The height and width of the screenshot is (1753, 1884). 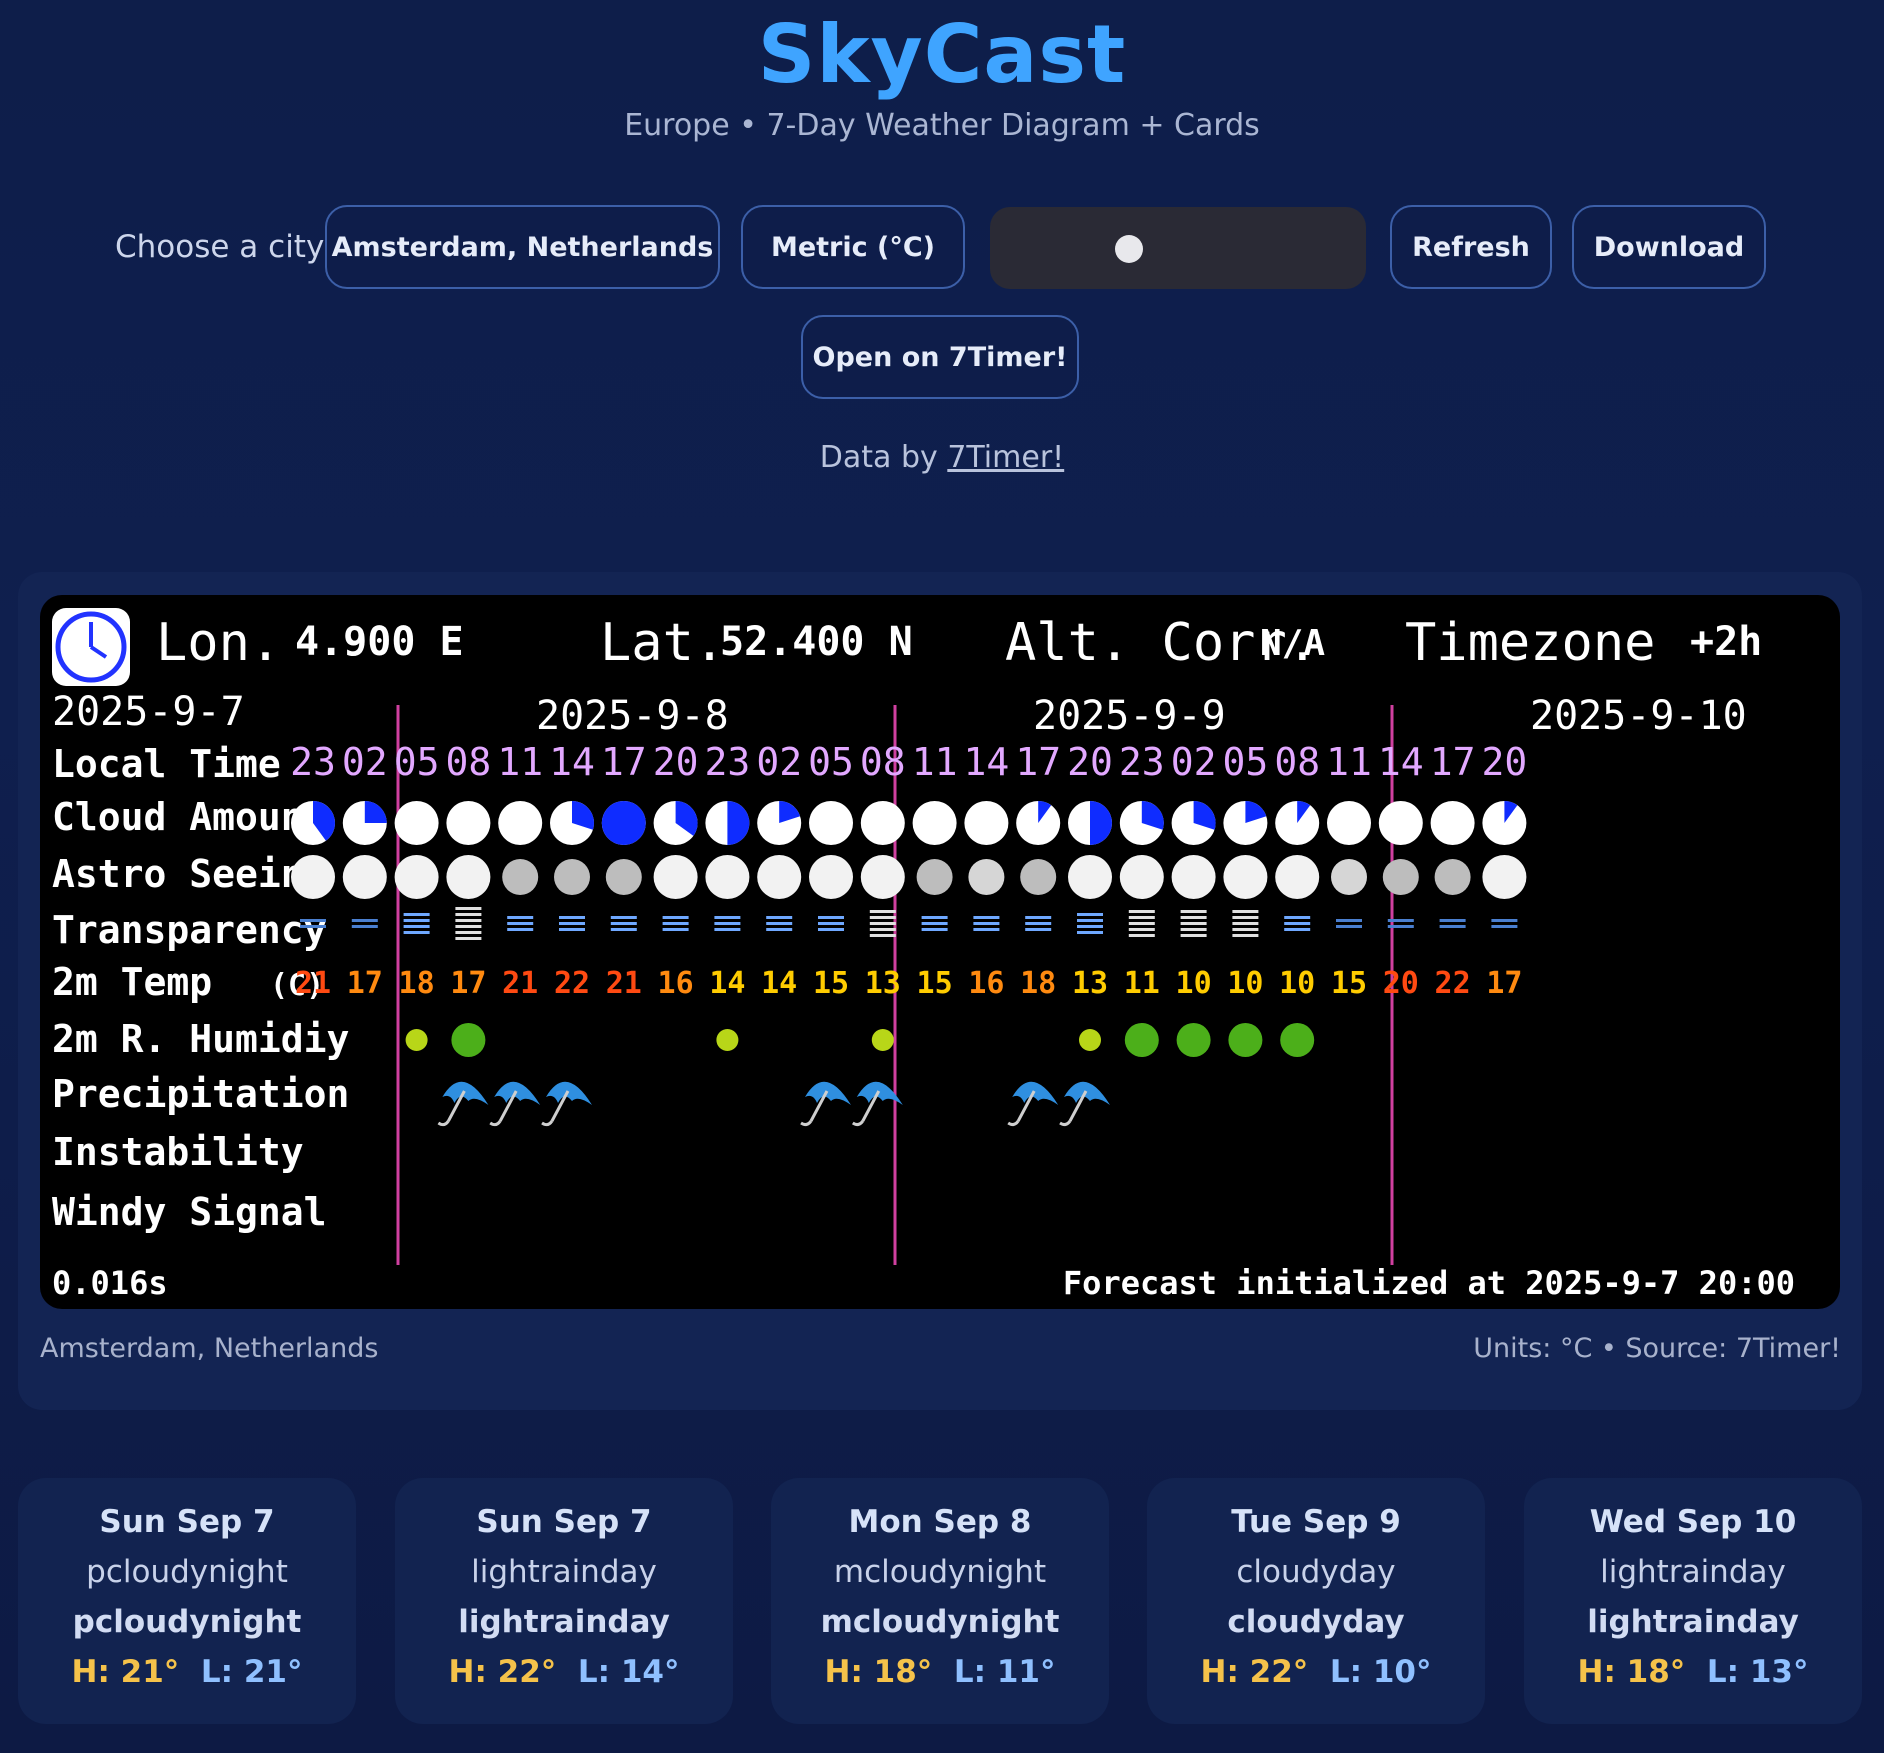 I want to click on temp-value: 22, so click(x=1453, y=983).